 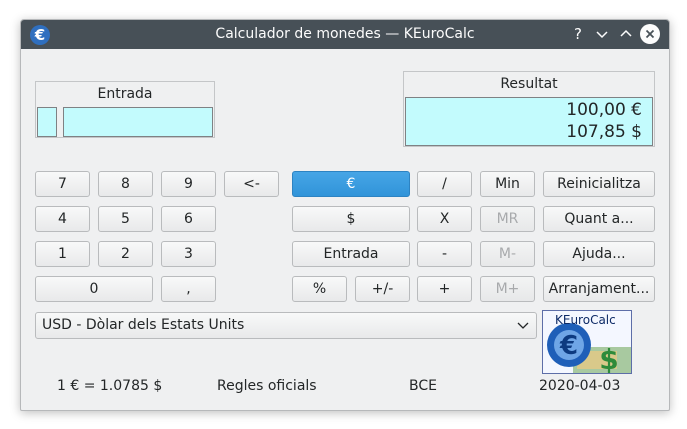 What do you see at coordinates (267, 386) in the screenshot?
I see `rules-label: Regles oficials` at bounding box center [267, 386].